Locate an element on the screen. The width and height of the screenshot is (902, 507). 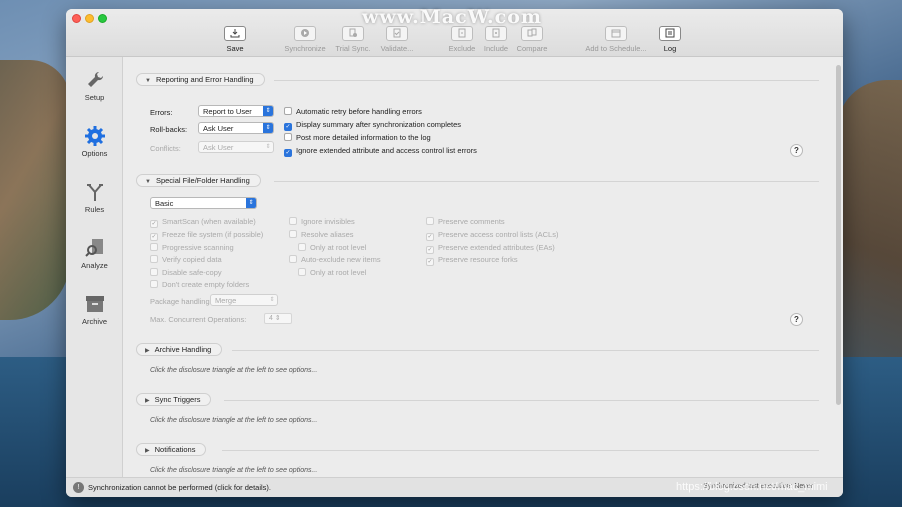
package-handling-label: Package handling: is located at coordinates (181, 301).